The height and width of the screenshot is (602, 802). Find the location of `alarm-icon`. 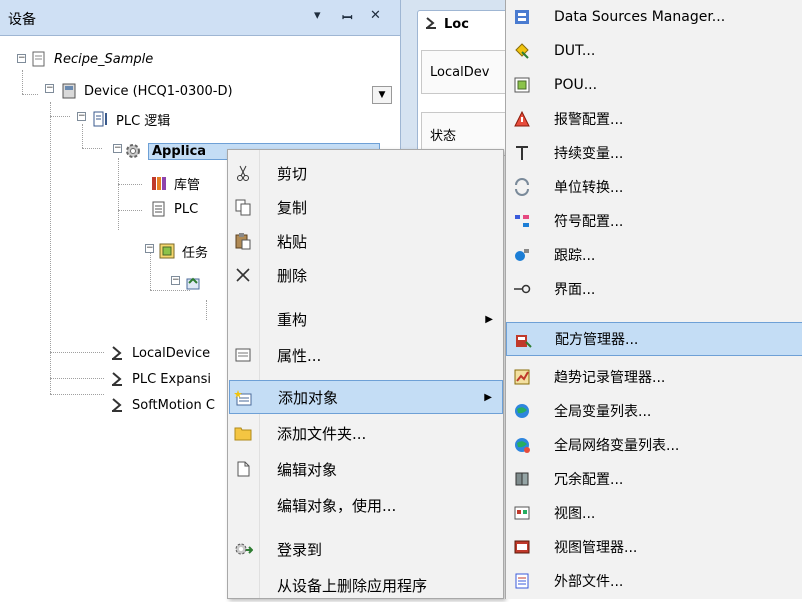

alarm-icon is located at coordinates (522, 119).